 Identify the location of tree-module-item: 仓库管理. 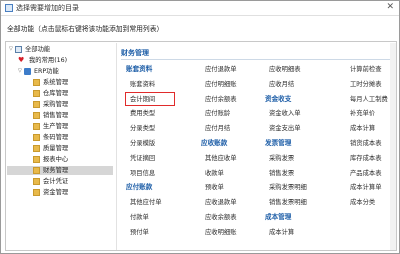
(60, 93).